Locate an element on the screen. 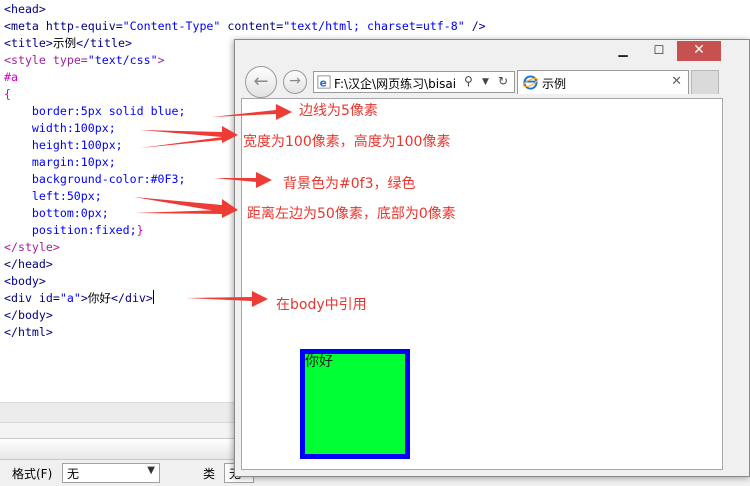  style-open-tag: <style is located at coordinates (28, 60).